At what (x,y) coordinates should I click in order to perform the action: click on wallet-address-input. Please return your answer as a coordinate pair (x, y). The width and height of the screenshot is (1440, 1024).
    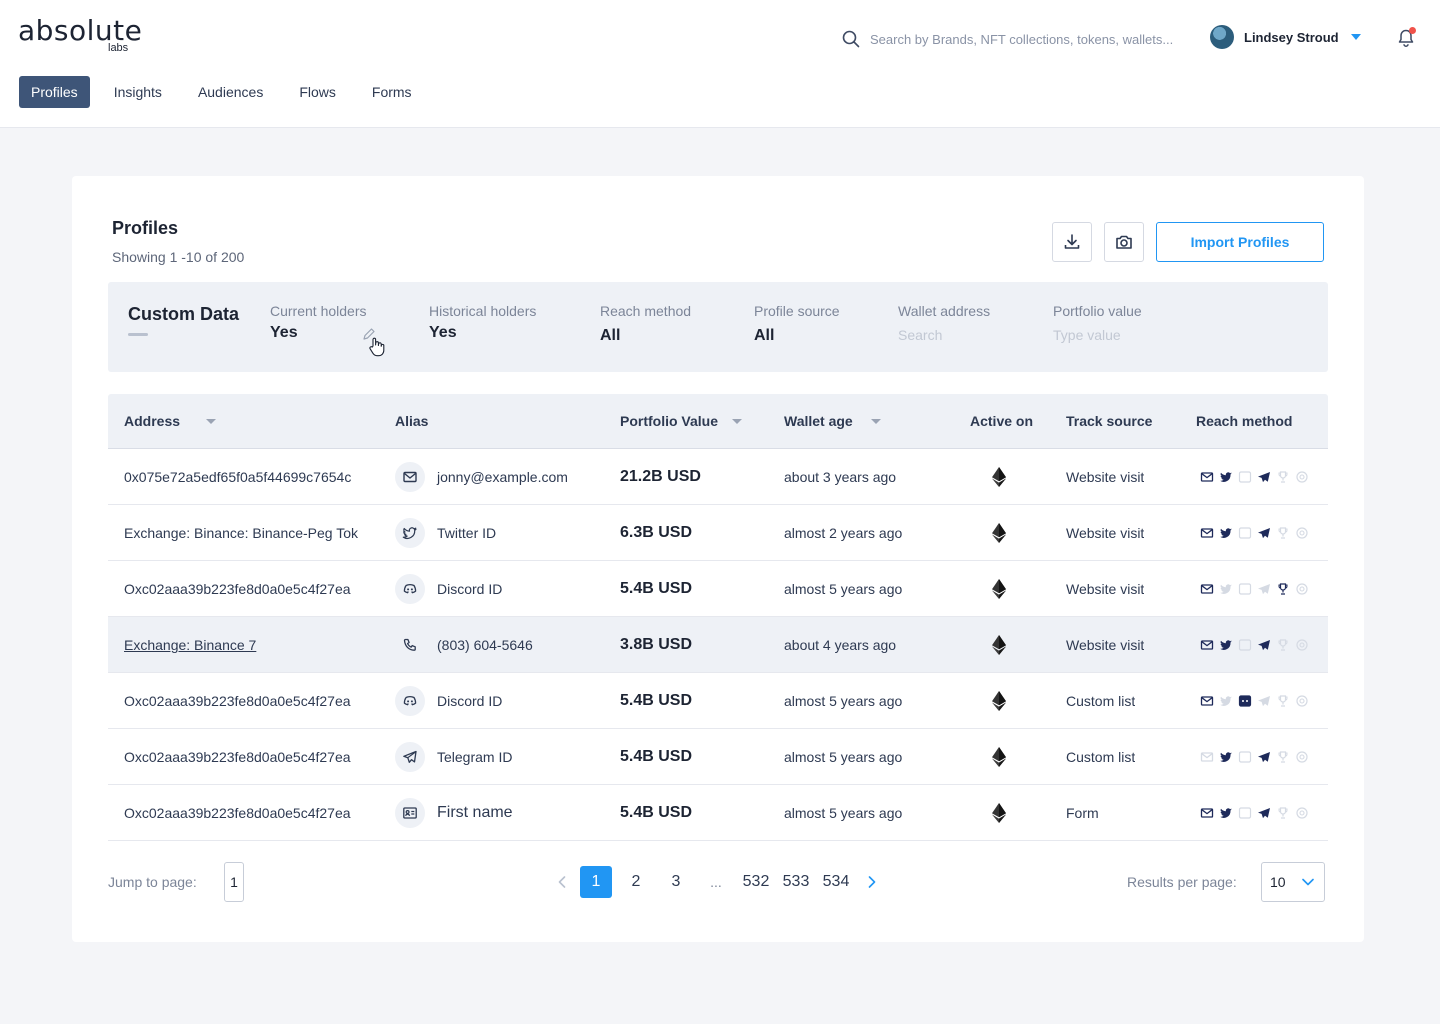
    Looking at the image, I should click on (958, 335).